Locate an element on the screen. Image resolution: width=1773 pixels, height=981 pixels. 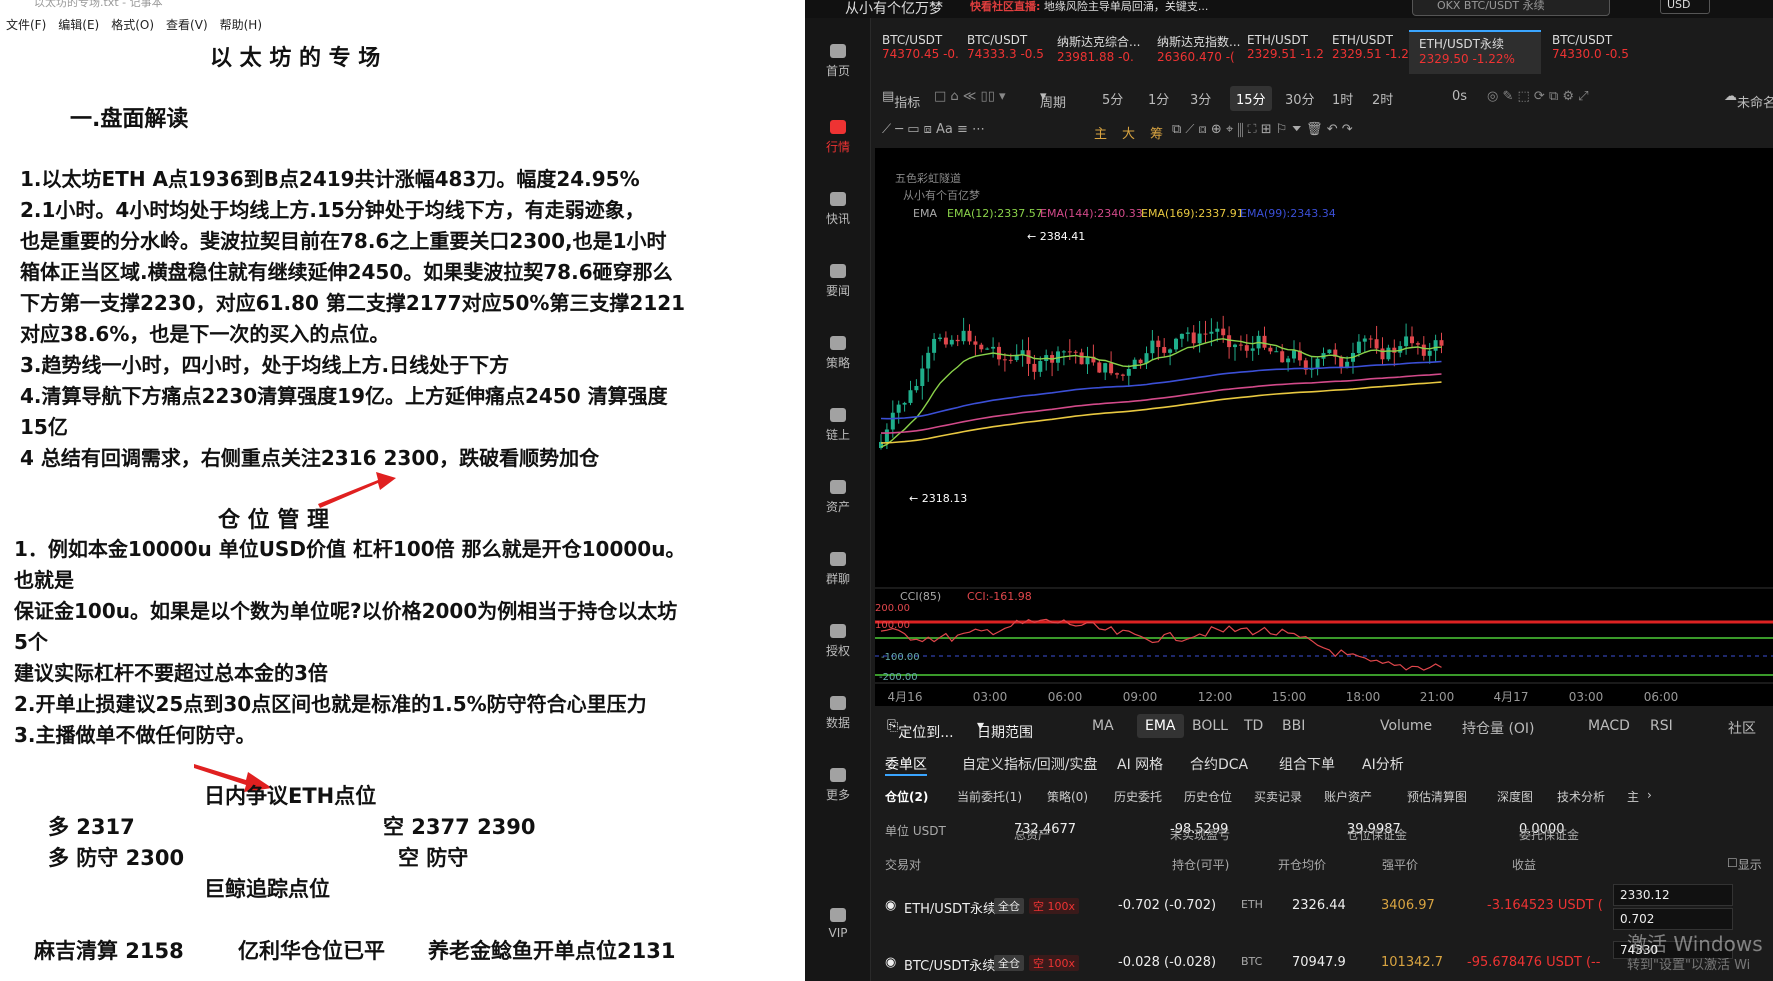
tab-volume: Volume is located at coordinates (1406, 726).